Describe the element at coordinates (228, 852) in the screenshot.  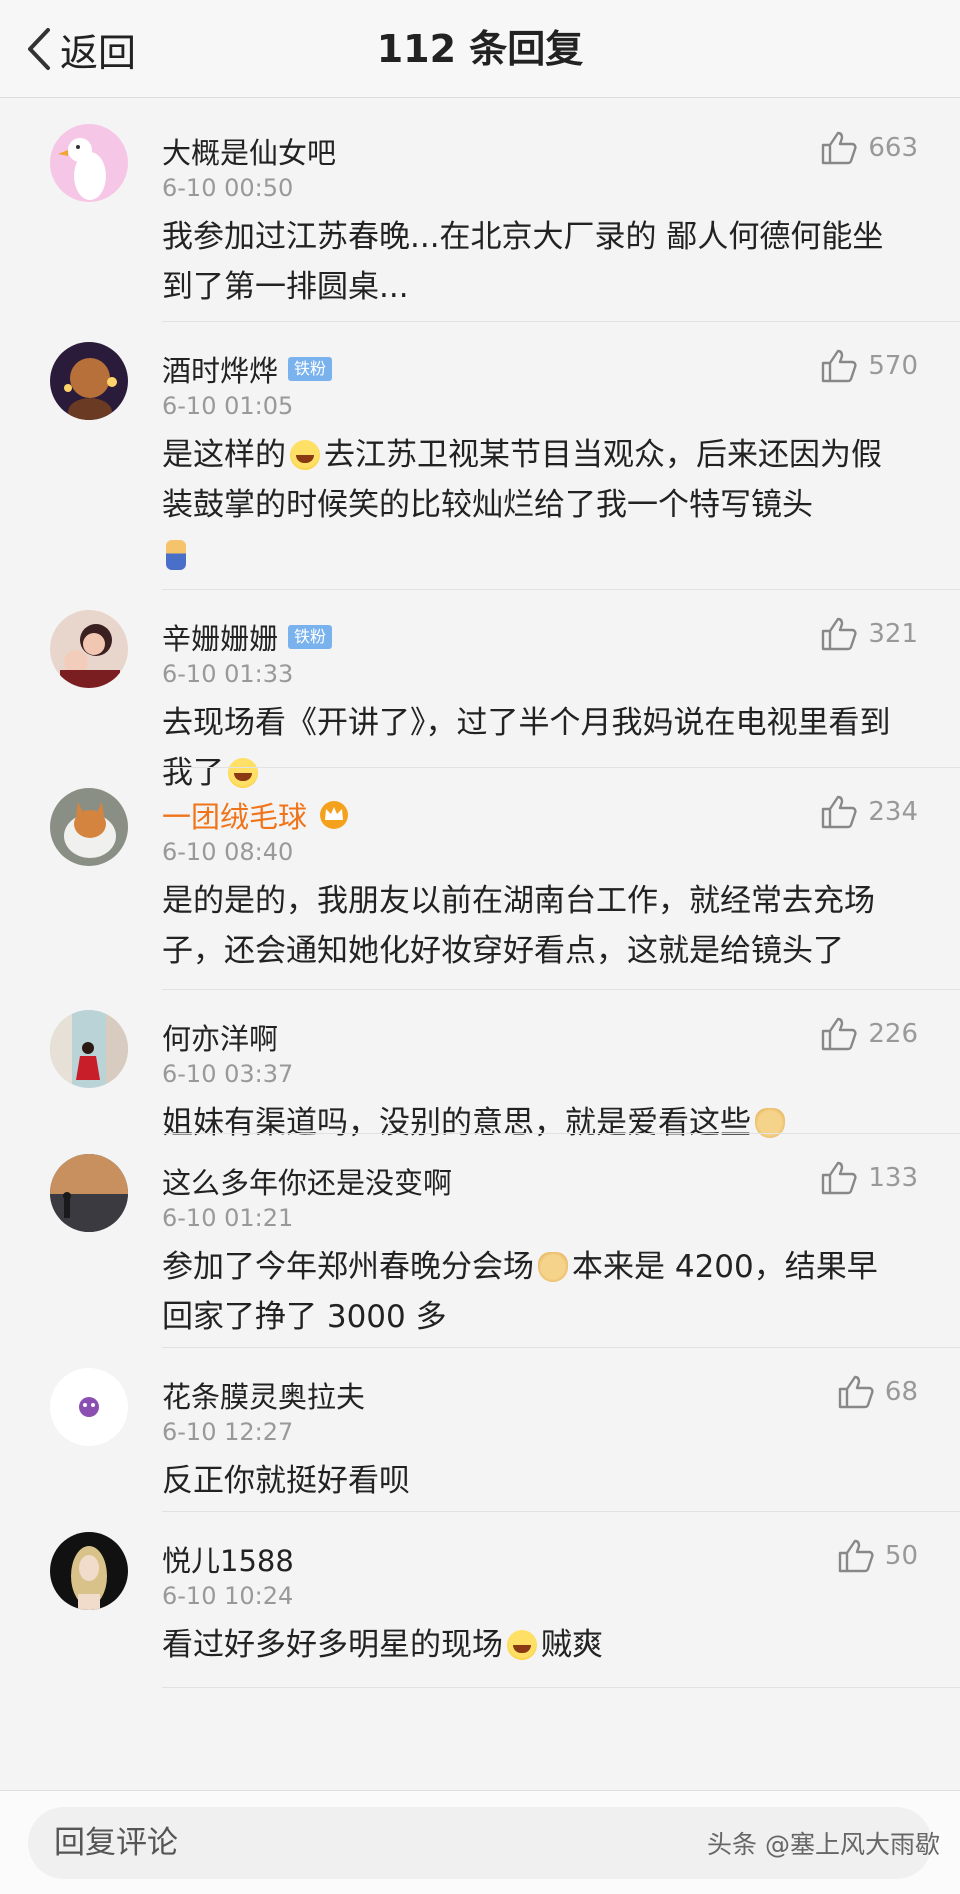
I see `comment-time: 6-10 08:40` at that location.